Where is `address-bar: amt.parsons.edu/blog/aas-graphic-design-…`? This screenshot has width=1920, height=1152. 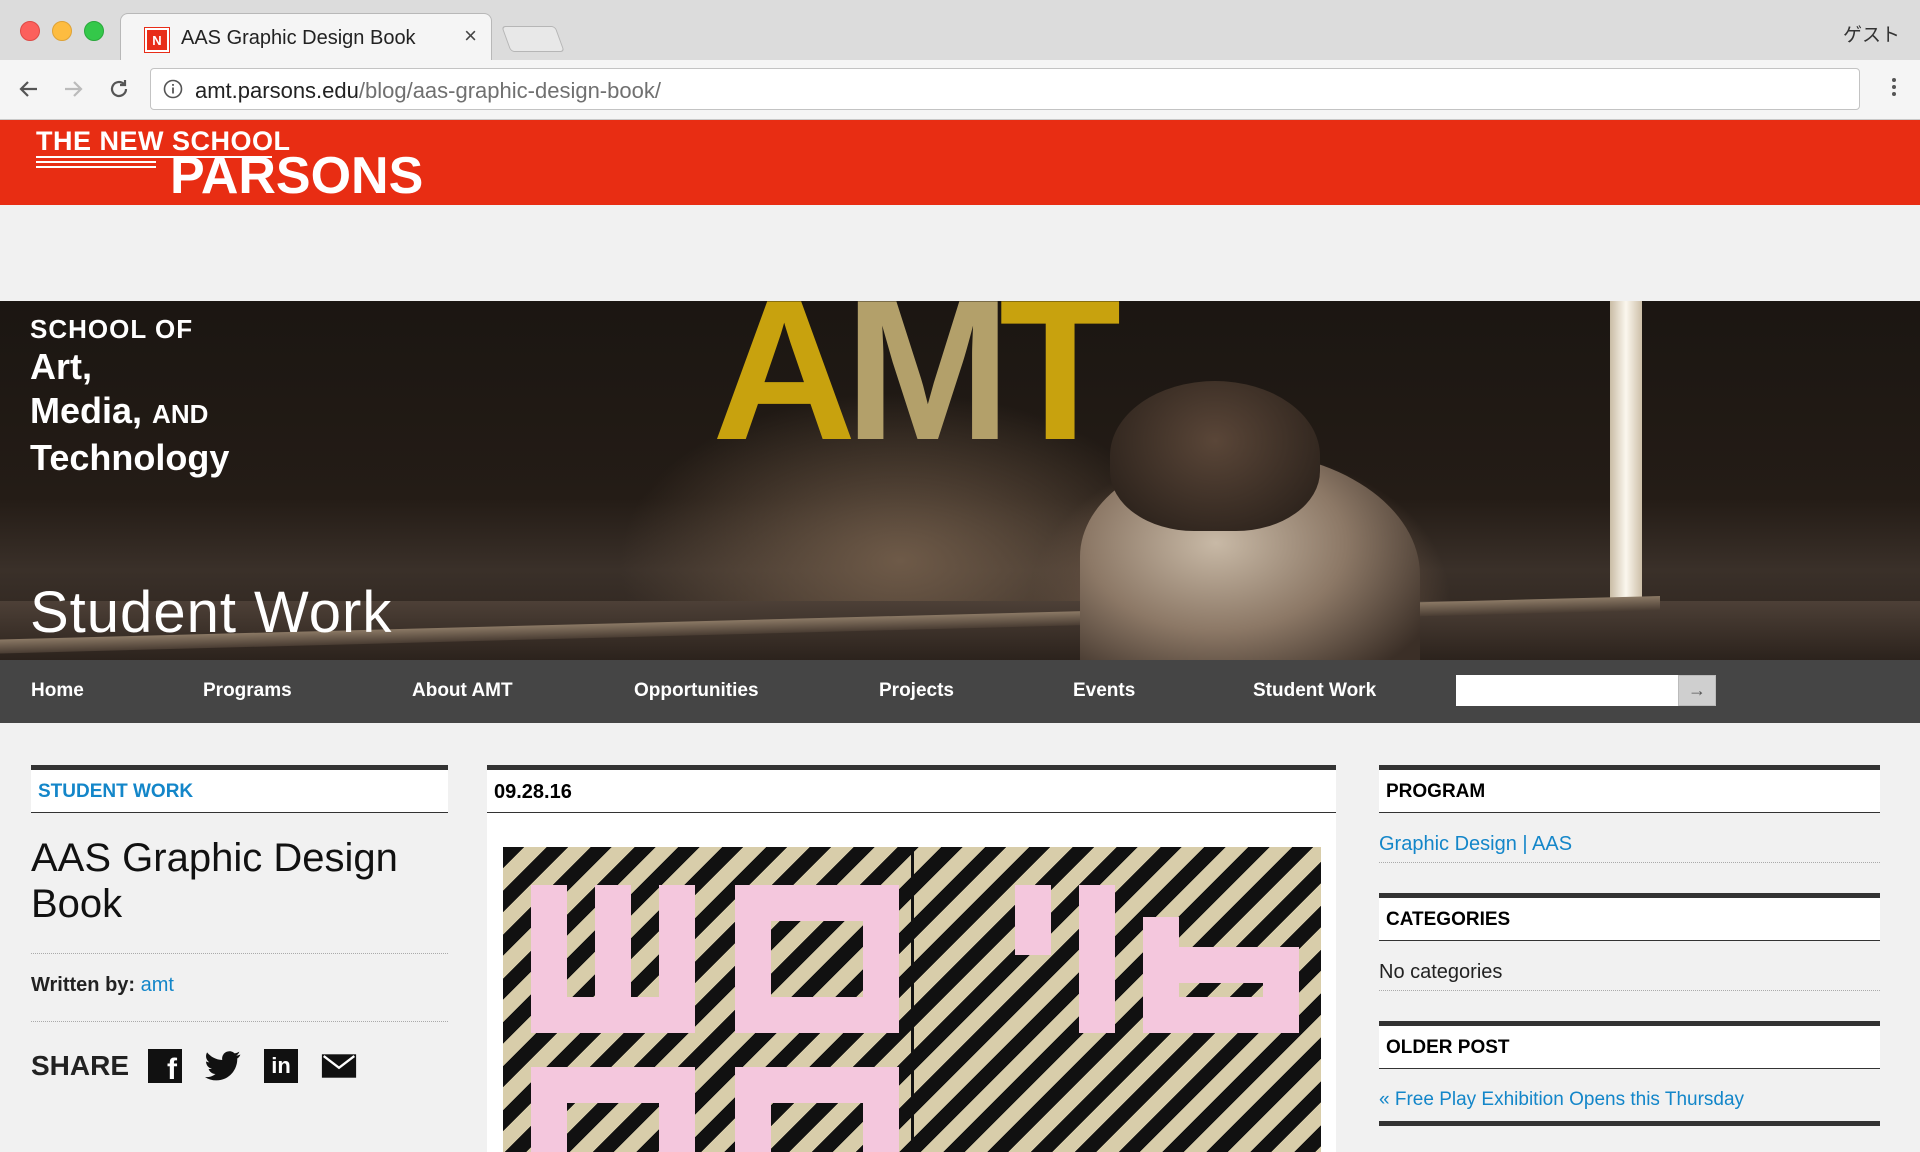
address-bar: amt.parsons.edu/blog/aas-graphic-design-… is located at coordinates (1005, 89).